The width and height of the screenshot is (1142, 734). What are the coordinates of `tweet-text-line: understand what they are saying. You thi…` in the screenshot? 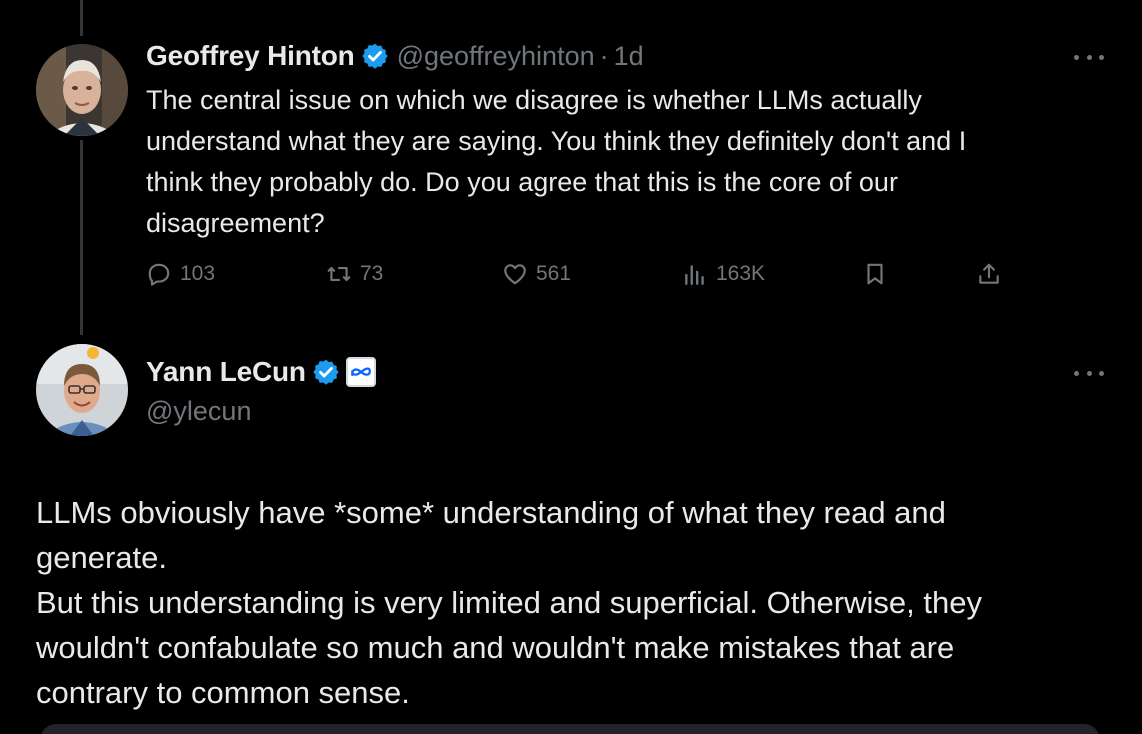 It's located at (556, 141).